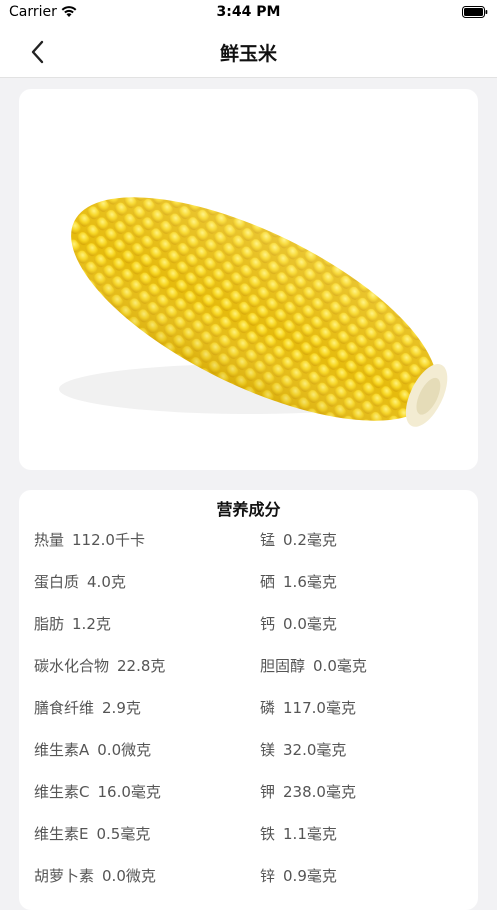  Describe the element at coordinates (283, 666) in the screenshot. I see `nutrient-name: 胆固醇` at that location.